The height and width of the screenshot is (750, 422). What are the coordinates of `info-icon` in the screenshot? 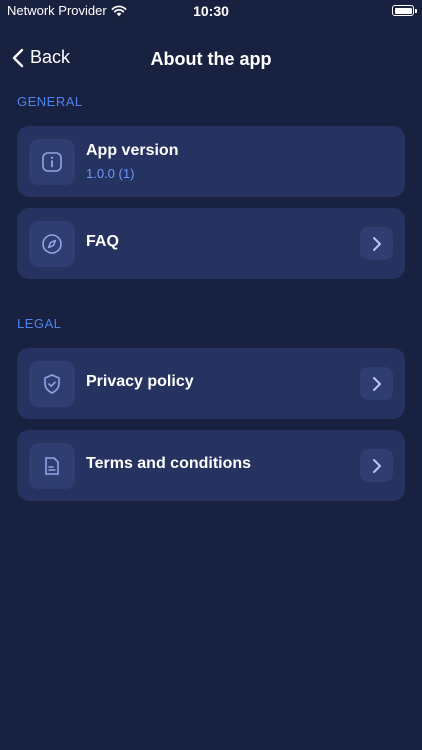 It's located at (52, 162).